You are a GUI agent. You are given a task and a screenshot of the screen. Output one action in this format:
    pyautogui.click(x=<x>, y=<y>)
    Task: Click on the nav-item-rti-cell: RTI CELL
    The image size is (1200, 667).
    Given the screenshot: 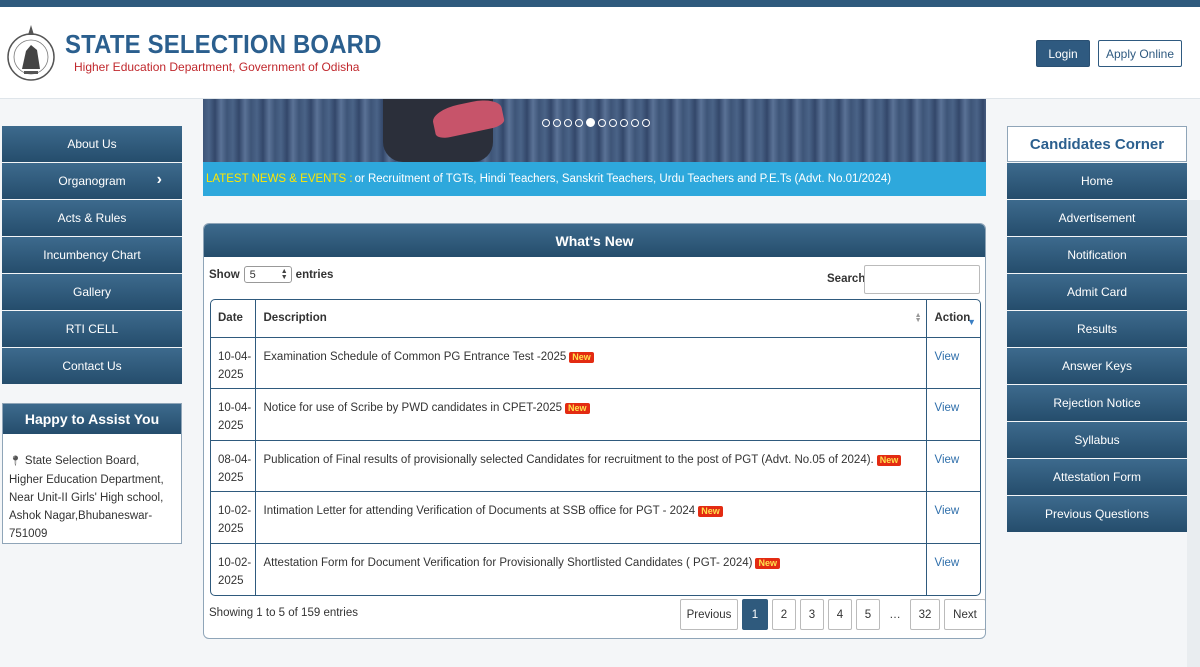 What is the action you would take?
    pyautogui.click(x=92, y=329)
    